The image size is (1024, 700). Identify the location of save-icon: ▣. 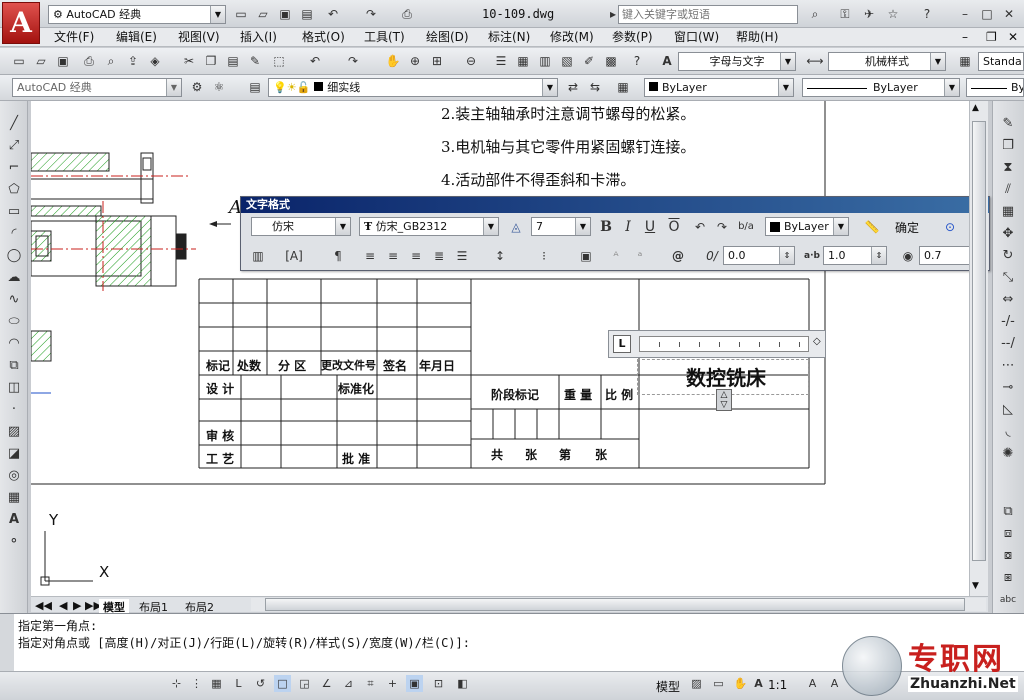
(285, 14).